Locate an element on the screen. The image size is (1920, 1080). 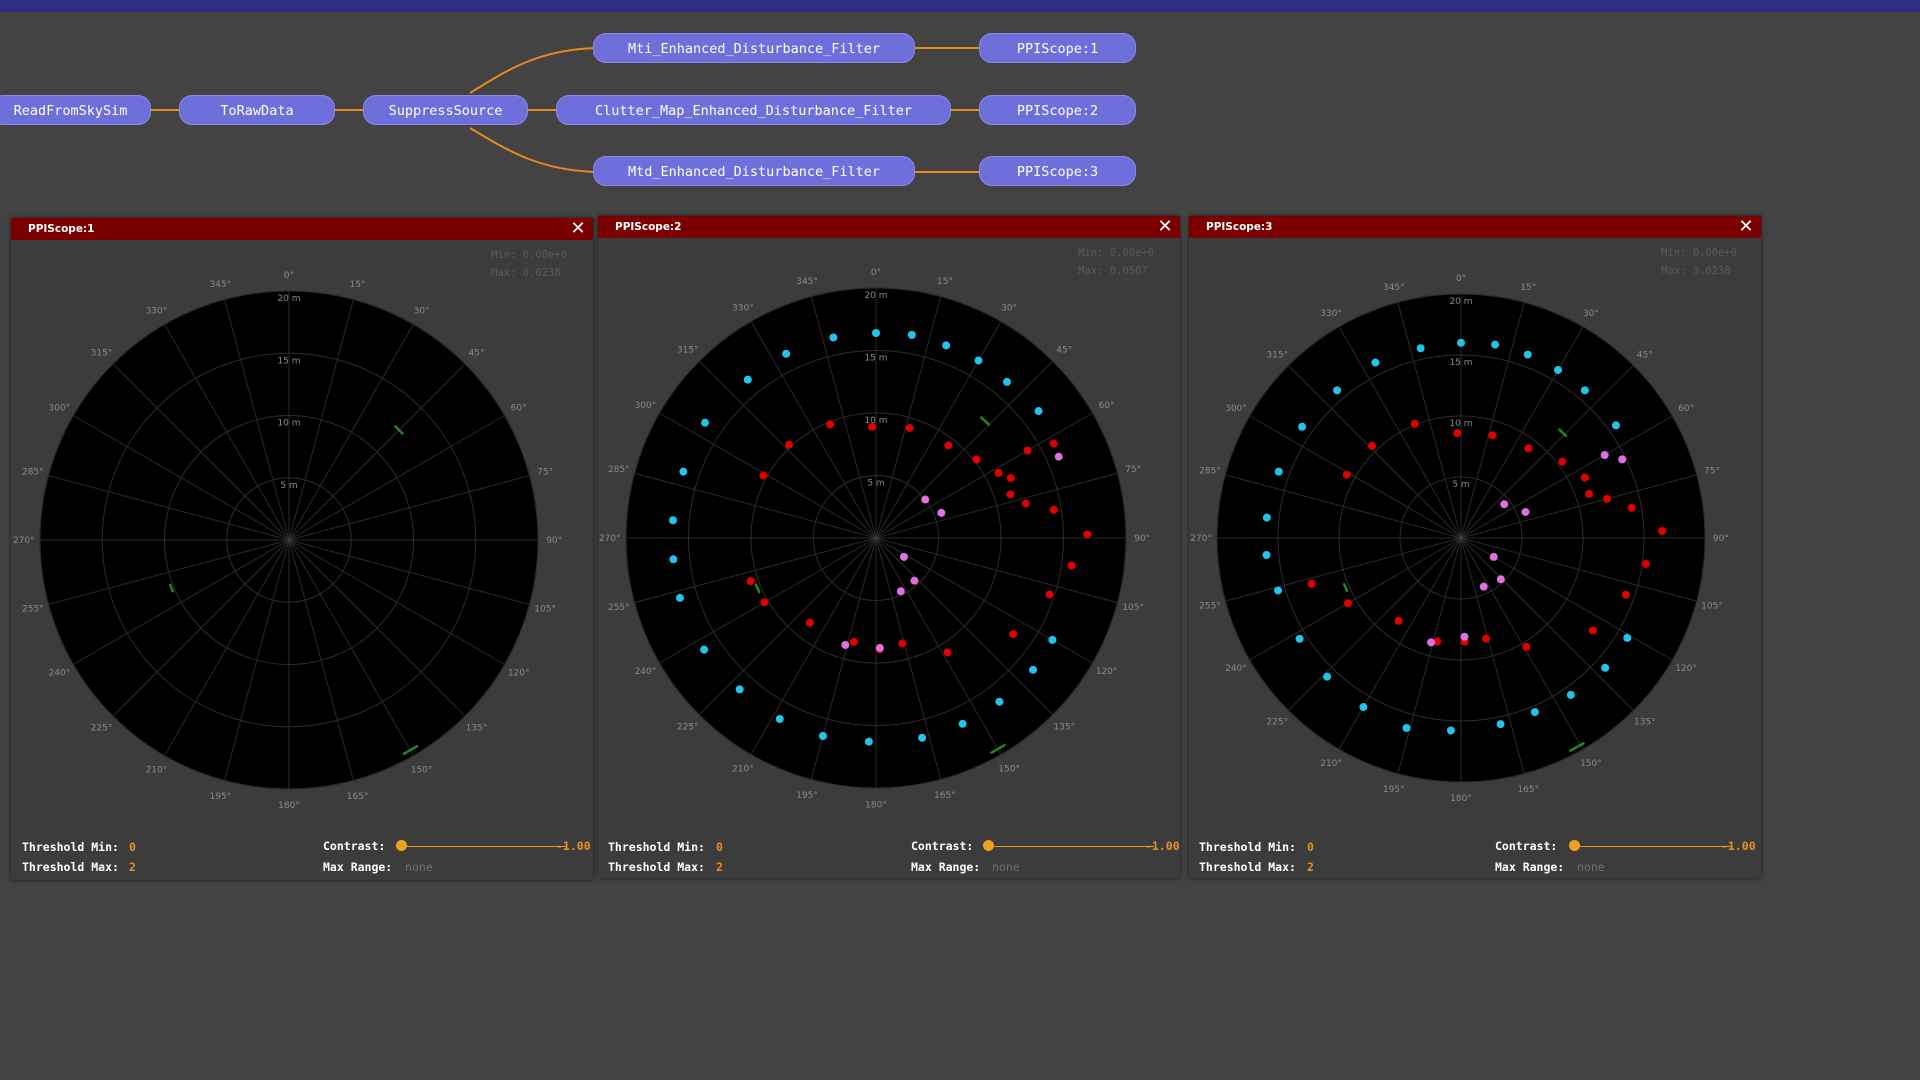
threshold-max-label: Threshold Max: is located at coordinates (656, 867).